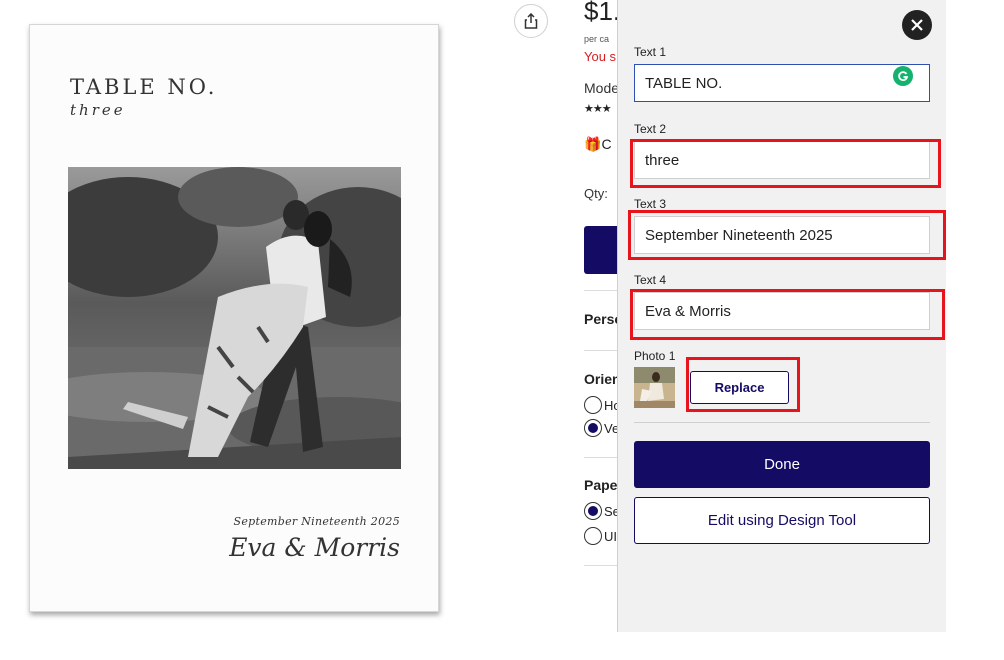 The image size is (1004, 660). What do you see at coordinates (602, 379) in the screenshot?
I see `orientation-heading: Orien` at bounding box center [602, 379].